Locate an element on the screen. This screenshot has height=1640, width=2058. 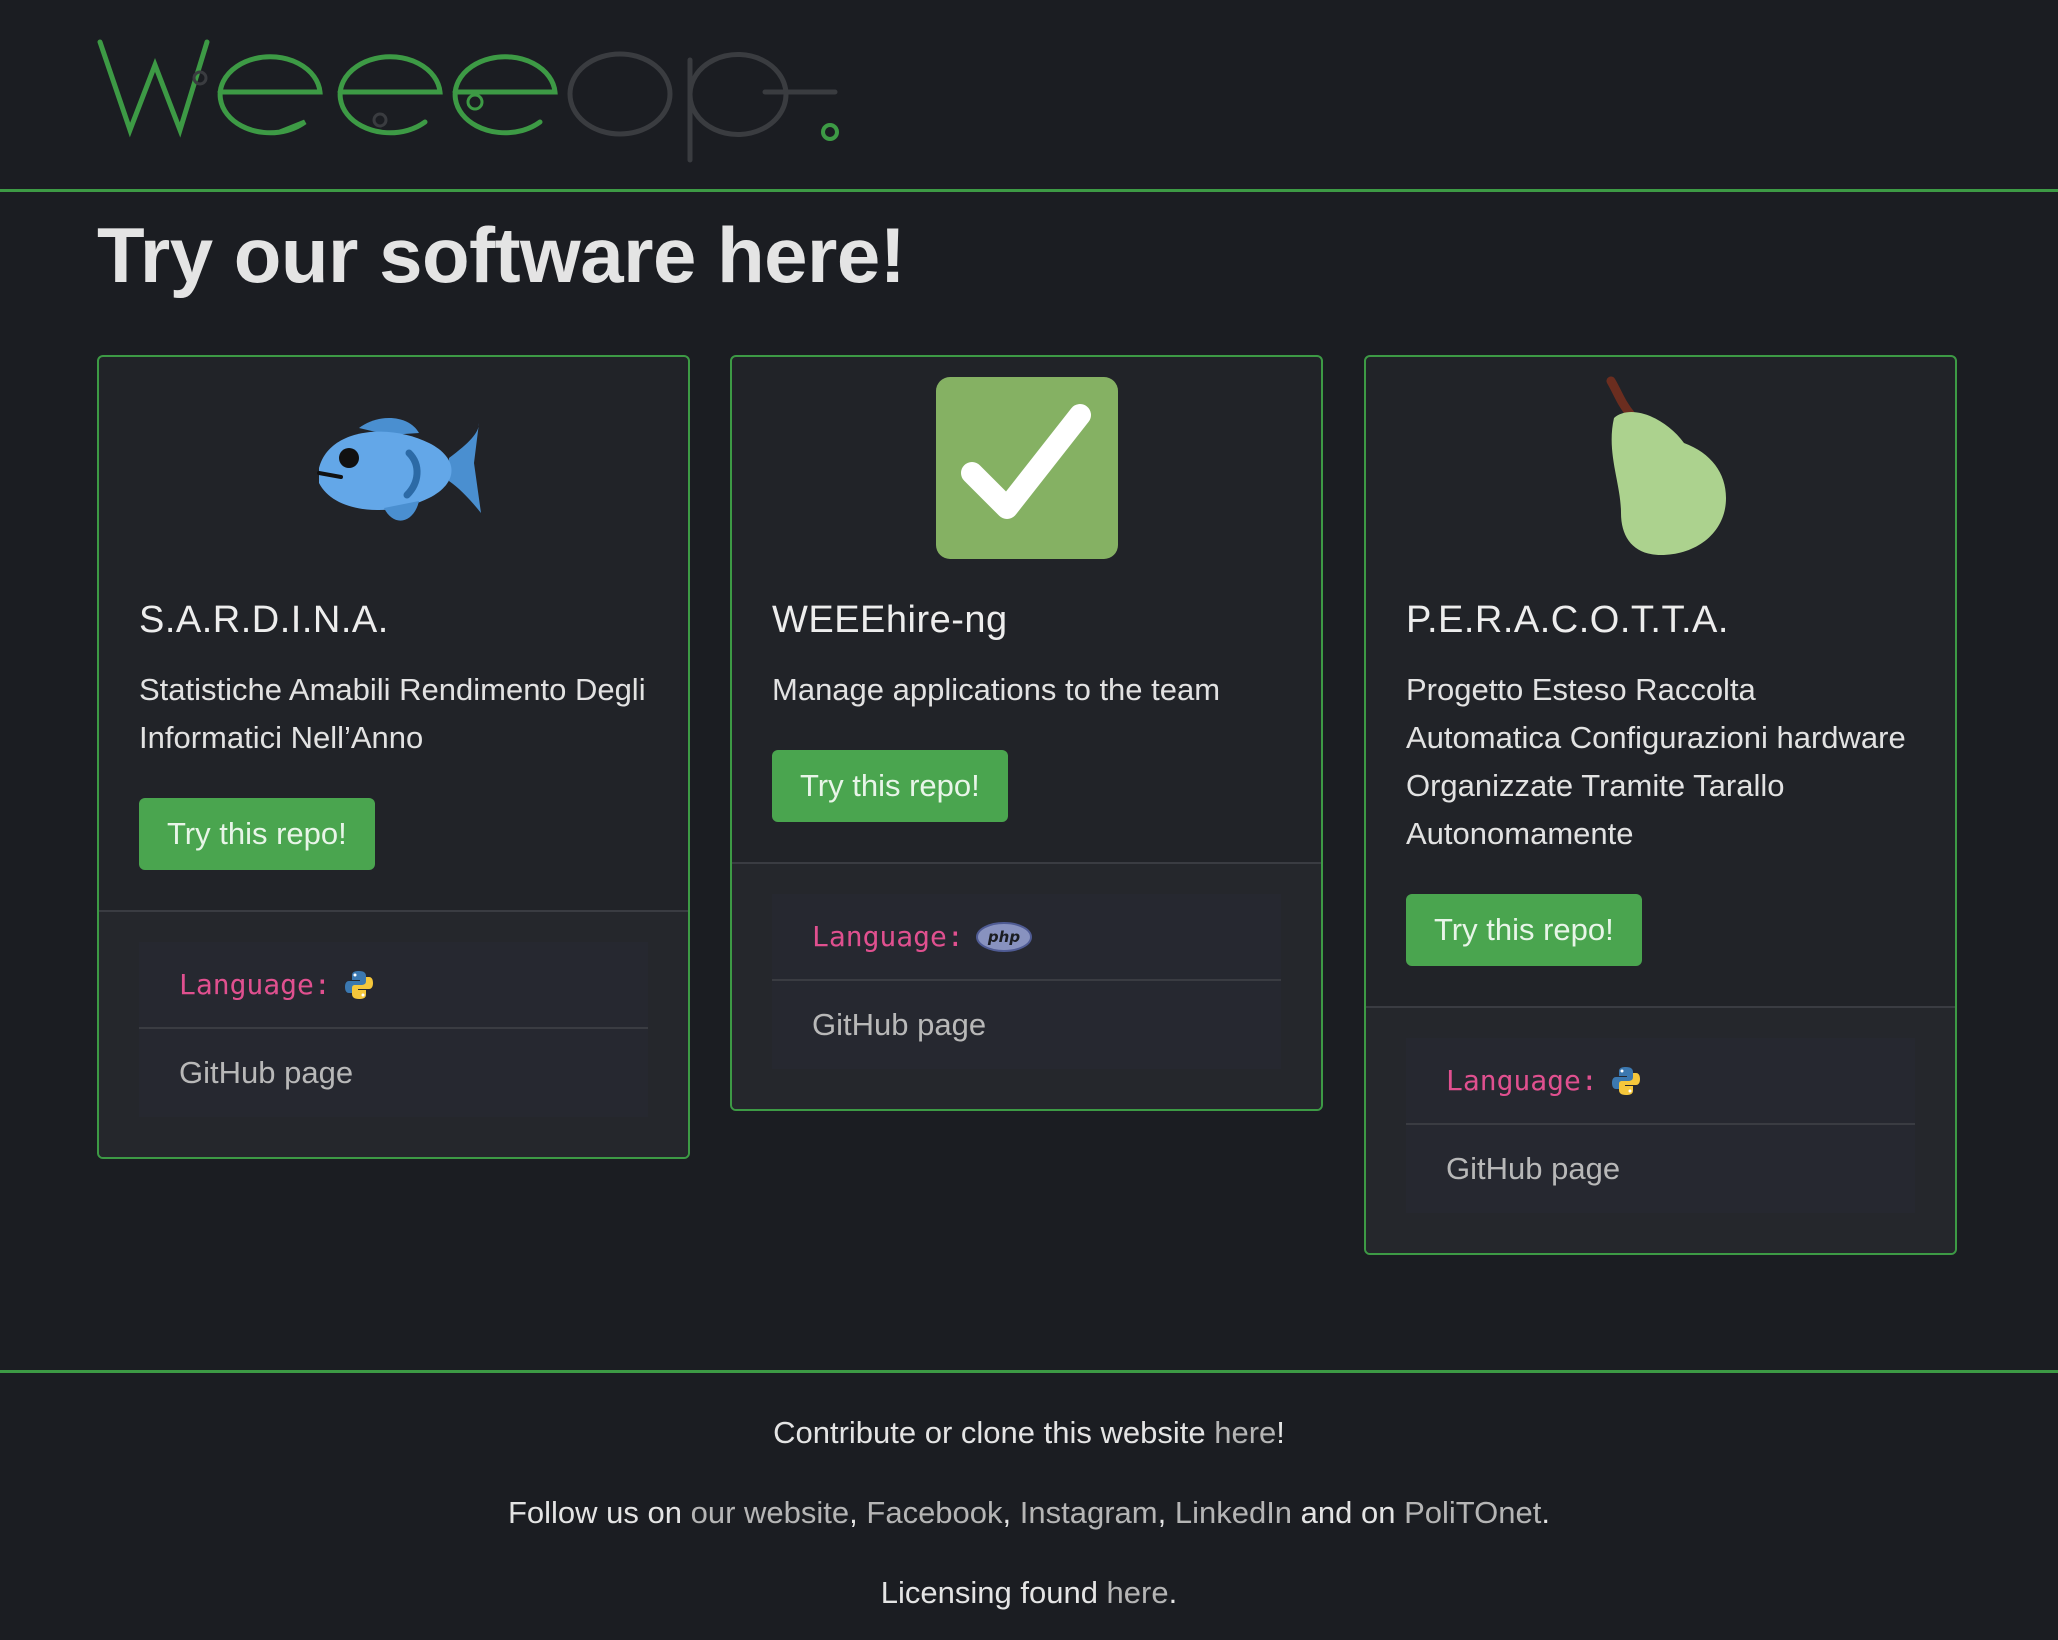
facebook-link: Facebook is located at coordinates (934, 1512).